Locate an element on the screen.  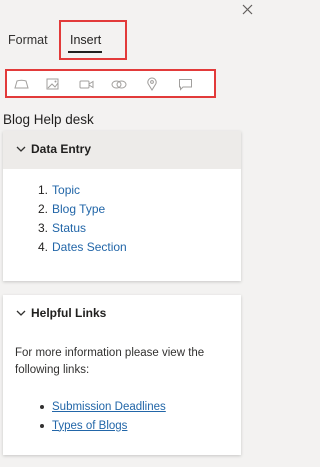
list-item: Types of Blogs is located at coordinates (102, 425).